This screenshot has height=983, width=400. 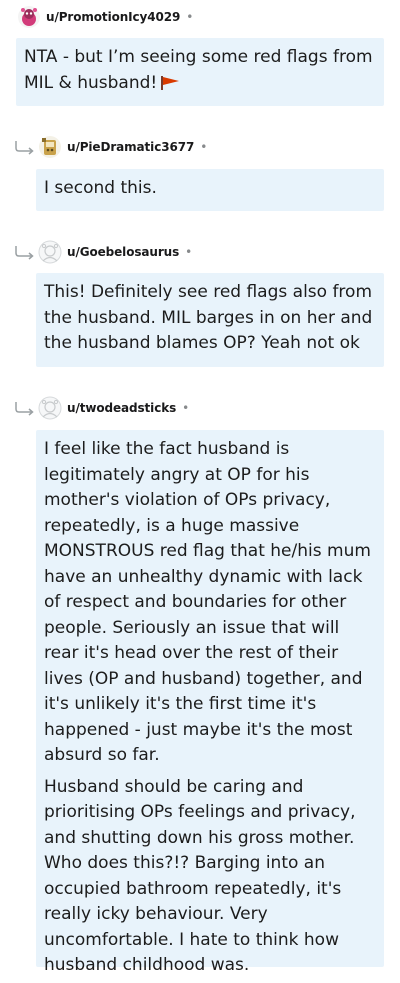 I want to click on username: u/twodeadsticks, so click(x=121, y=408).